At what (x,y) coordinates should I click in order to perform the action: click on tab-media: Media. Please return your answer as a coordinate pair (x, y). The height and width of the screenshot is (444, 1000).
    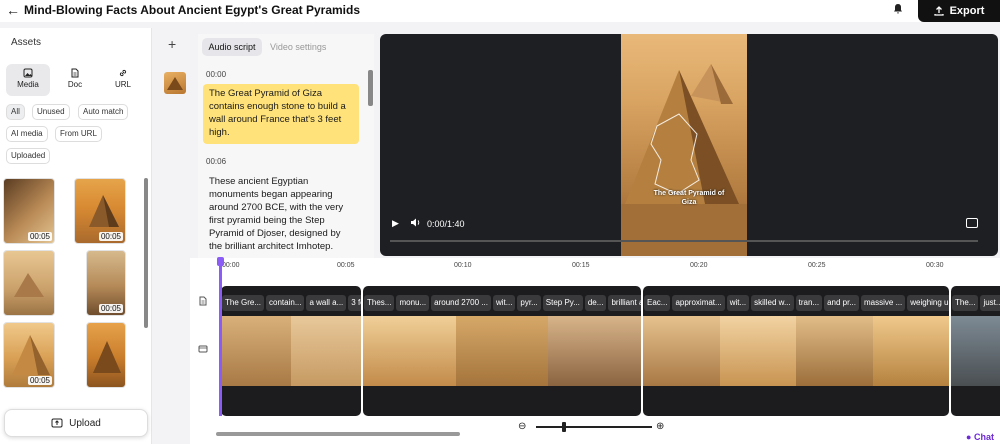
    Looking at the image, I should click on (28, 80).